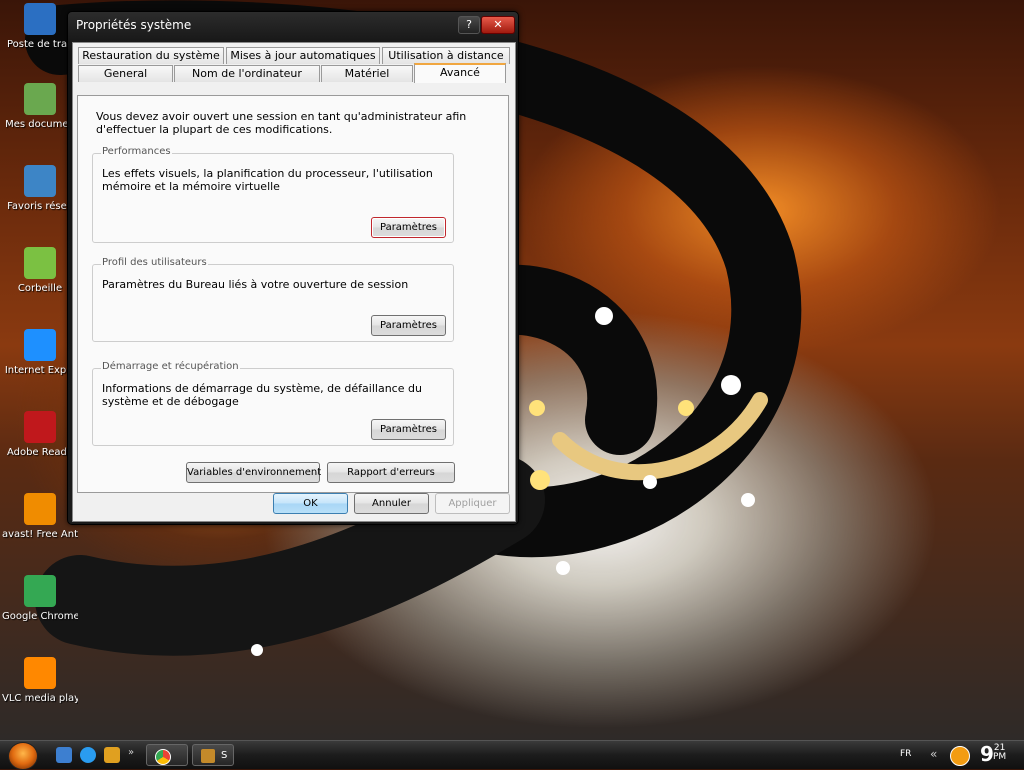  Describe the element at coordinates (512, 755) in the screenshot. I see `taskbar: » S FR « 9 21 PM` at that location.